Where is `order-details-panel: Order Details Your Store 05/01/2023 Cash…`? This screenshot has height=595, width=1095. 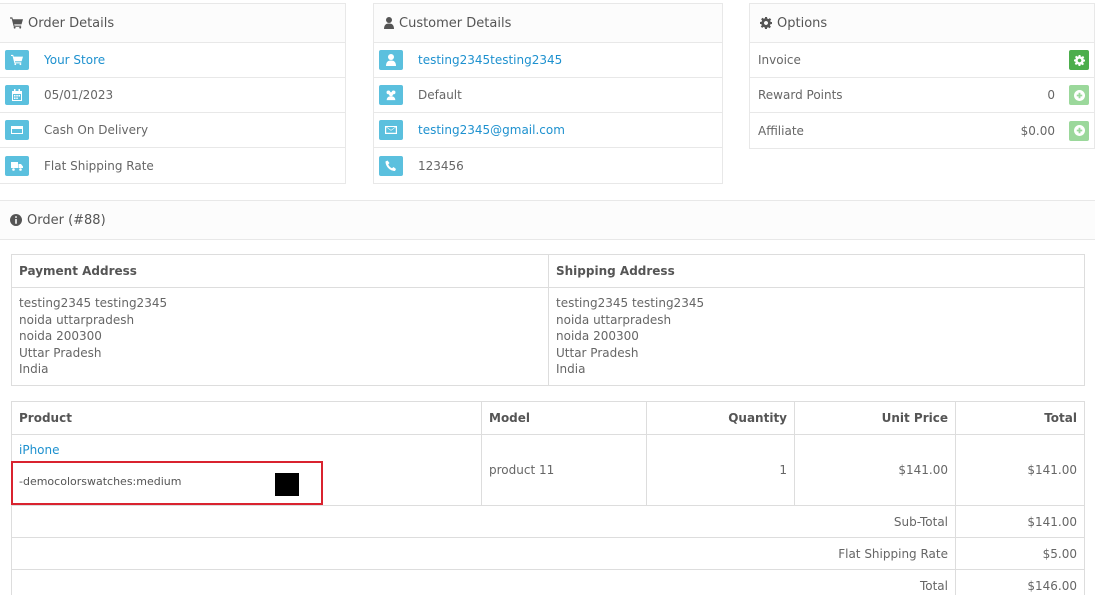 order-details-panel: Order Details Your Store 05/01/2023 Cash… is located at coordinates (173, 93).